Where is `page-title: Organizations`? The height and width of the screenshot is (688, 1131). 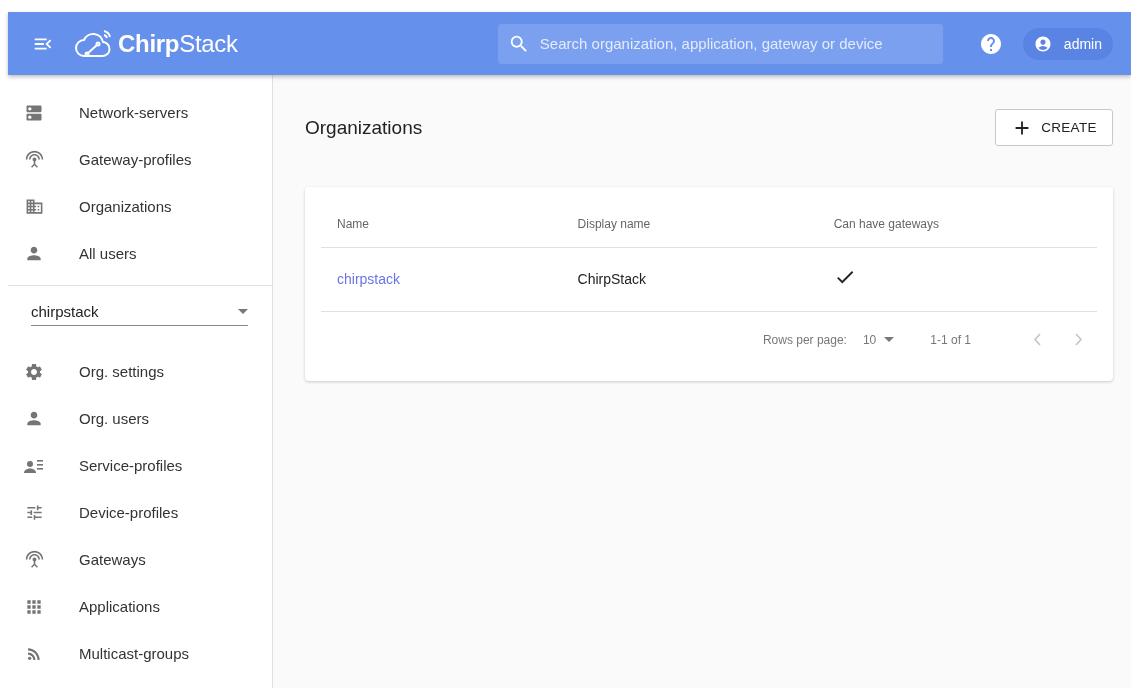 page-title: Organizations is located at coordinates (364, 127).